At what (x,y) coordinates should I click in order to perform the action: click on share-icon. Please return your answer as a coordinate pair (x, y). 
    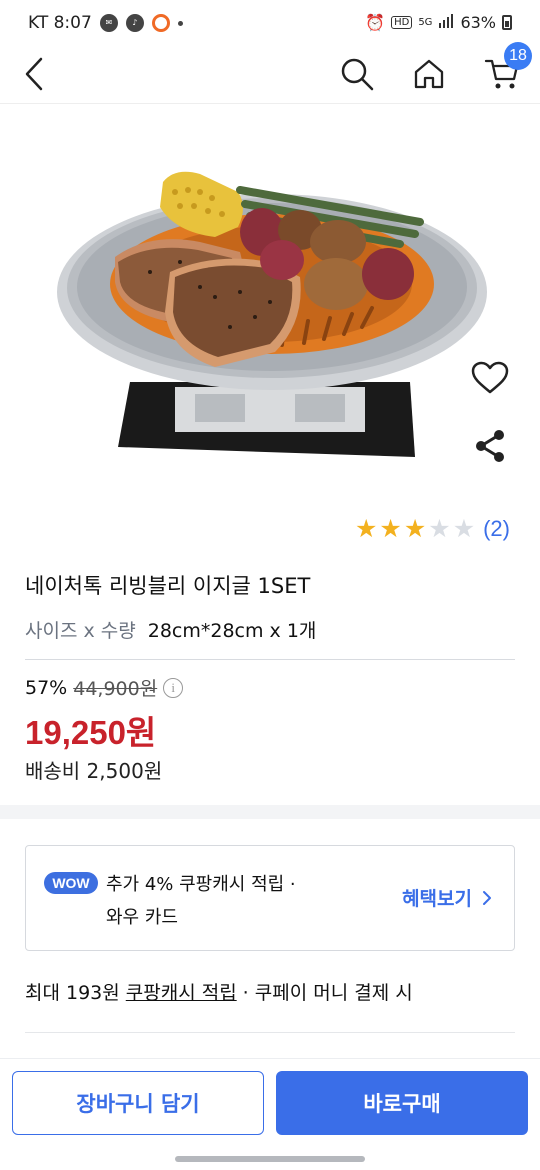
    Looking at the image, I should click on (490, 446).